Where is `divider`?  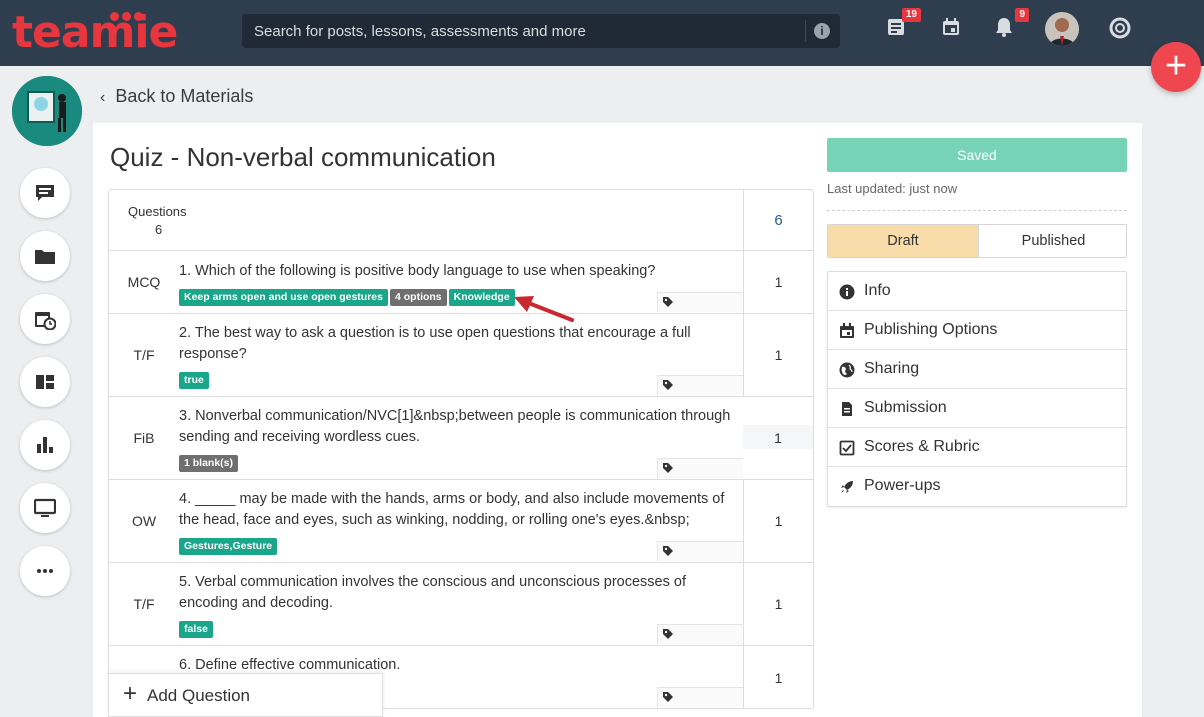 divider is located at coordinates (977, 210).